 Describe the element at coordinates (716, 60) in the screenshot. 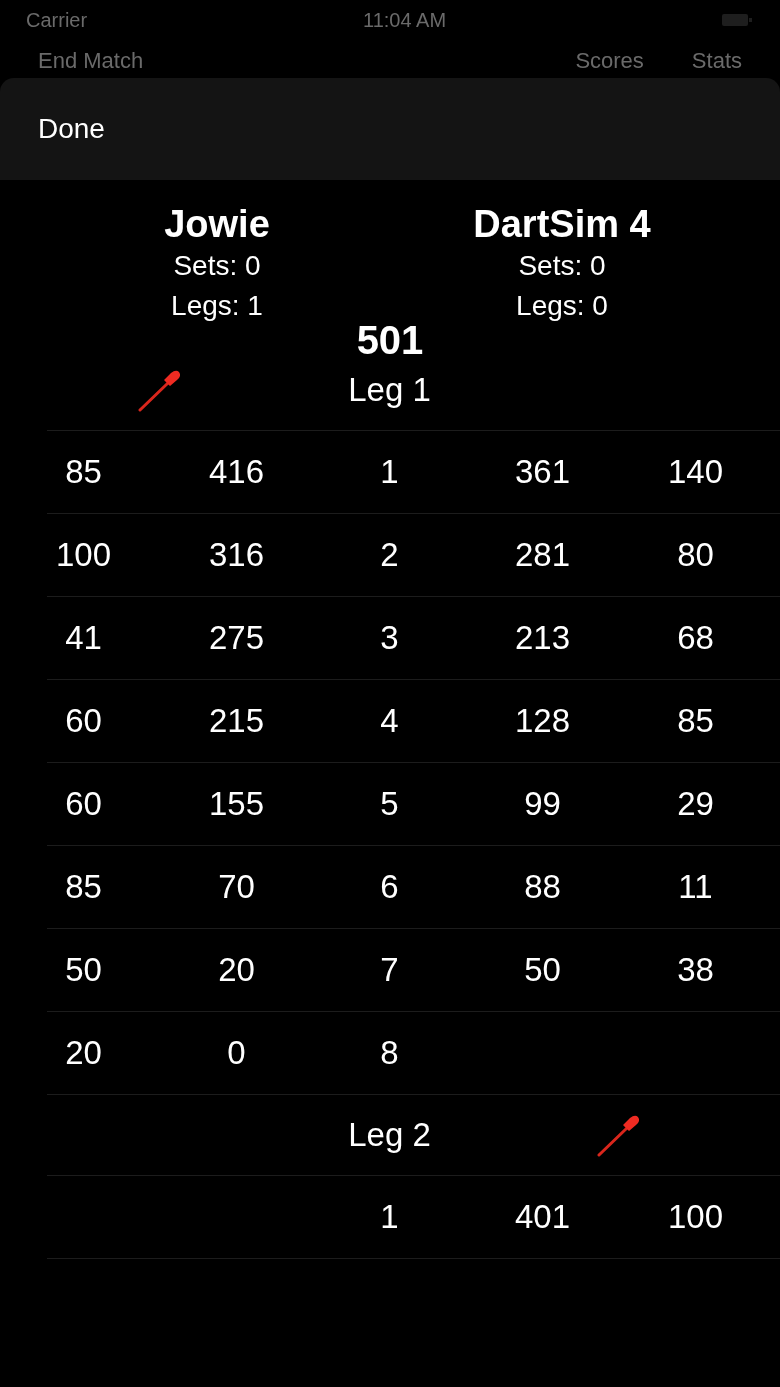

I see `nav-link-text: Stats` at that location.